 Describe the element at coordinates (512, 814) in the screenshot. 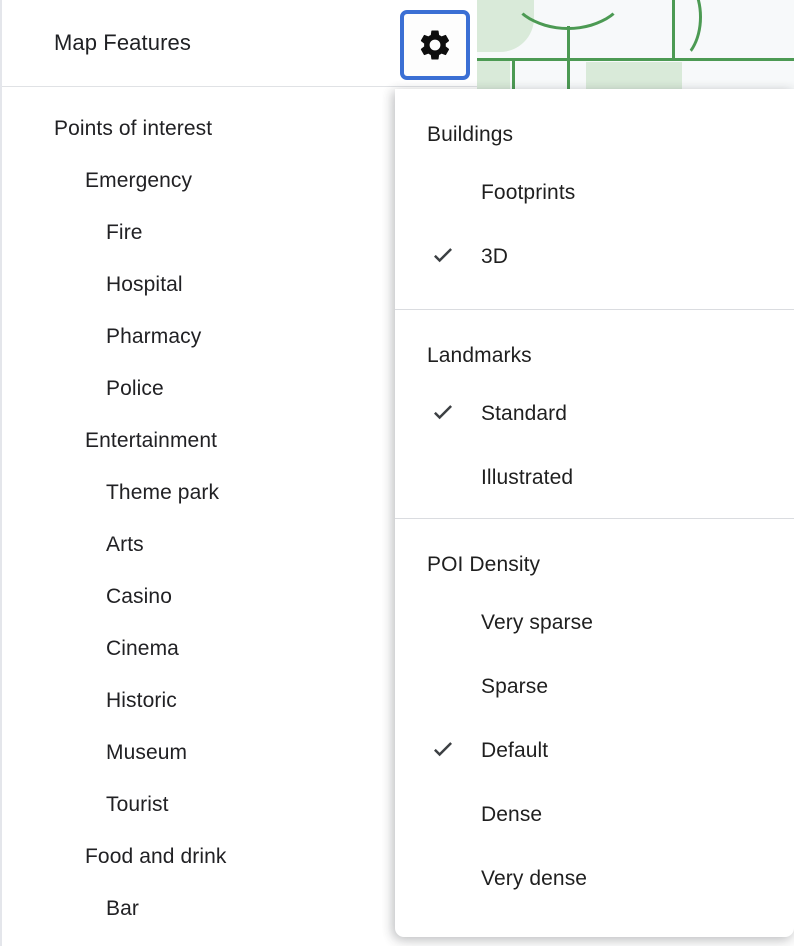

I see `menu-item-label: Dense` at that location.